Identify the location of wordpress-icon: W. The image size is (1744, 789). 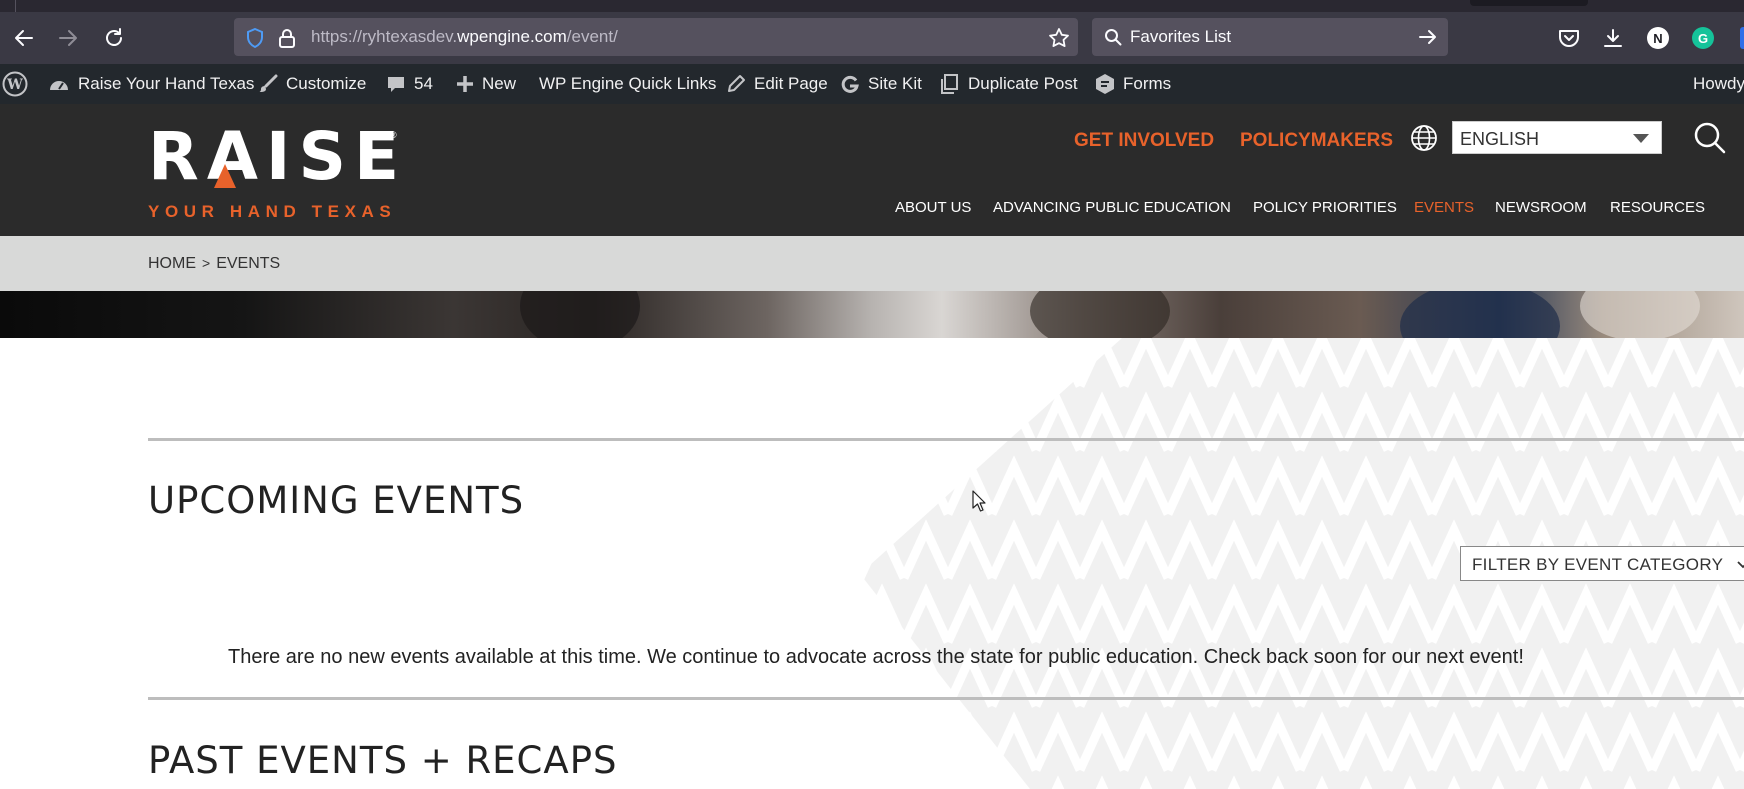
(15, 84).